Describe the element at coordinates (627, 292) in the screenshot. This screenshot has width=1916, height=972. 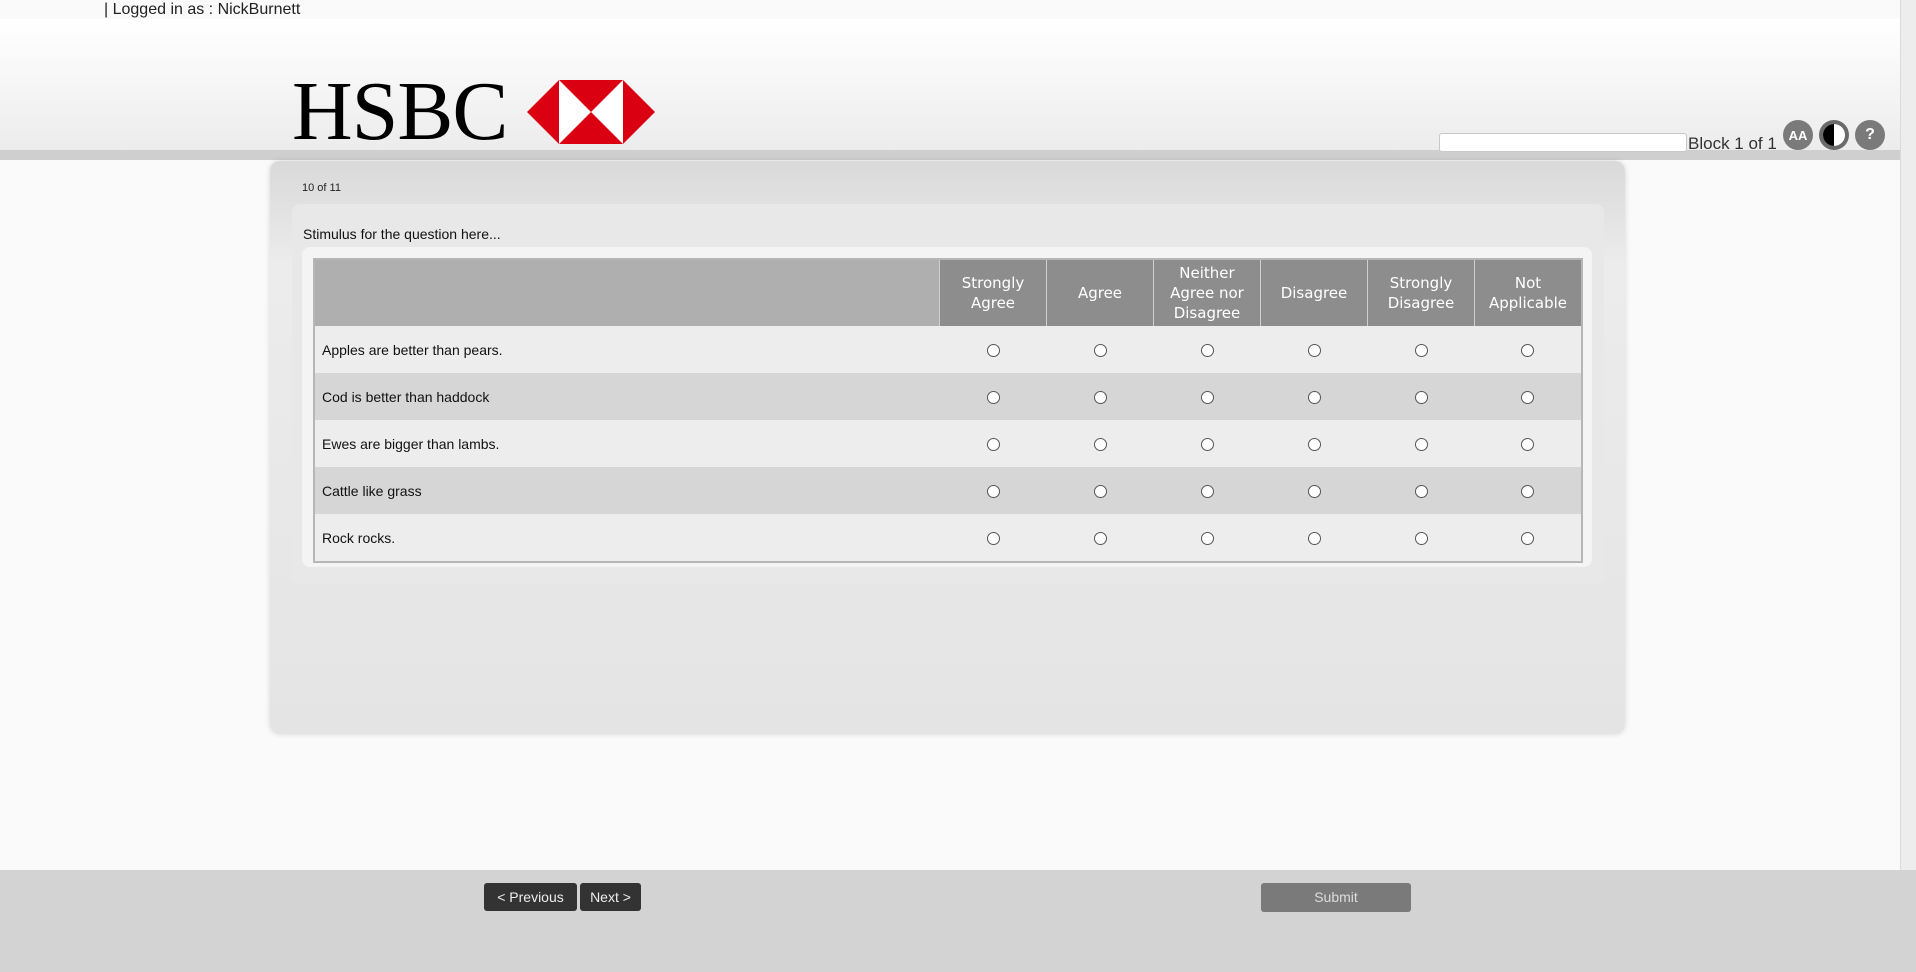
I see `statement-column-header` at that location.